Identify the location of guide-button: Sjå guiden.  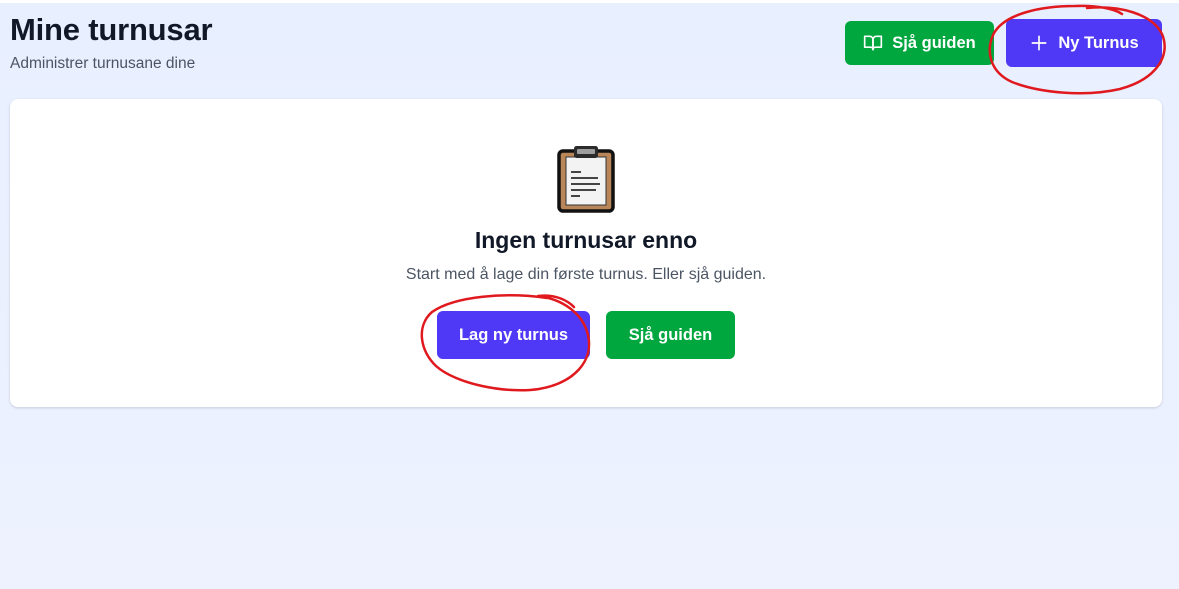
(919, 43).